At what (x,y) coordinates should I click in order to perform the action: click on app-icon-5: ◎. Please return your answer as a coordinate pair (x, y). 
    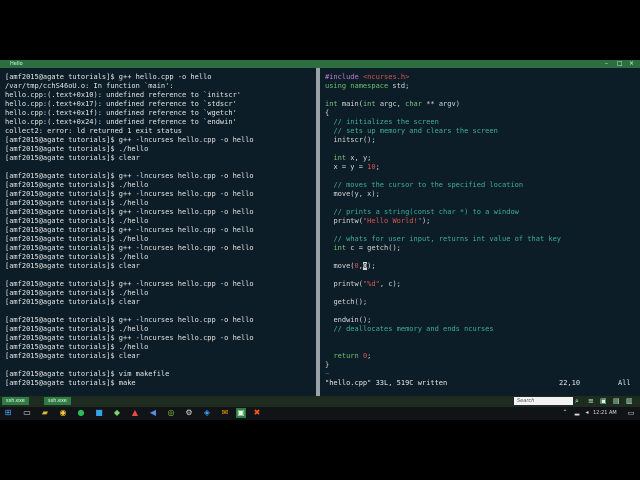
    Looking at the image, I should click on (171, 413).